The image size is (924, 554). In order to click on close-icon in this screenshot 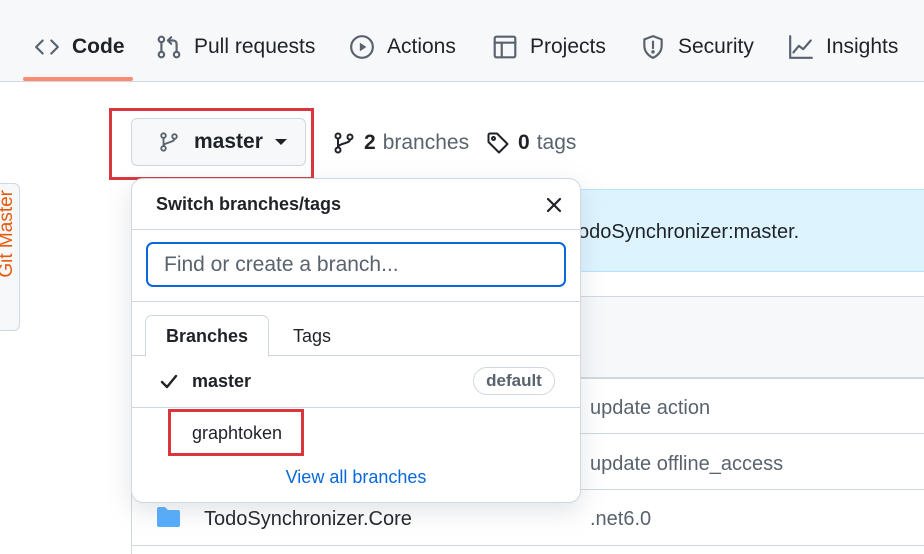, I will do `click(554, 205)`.